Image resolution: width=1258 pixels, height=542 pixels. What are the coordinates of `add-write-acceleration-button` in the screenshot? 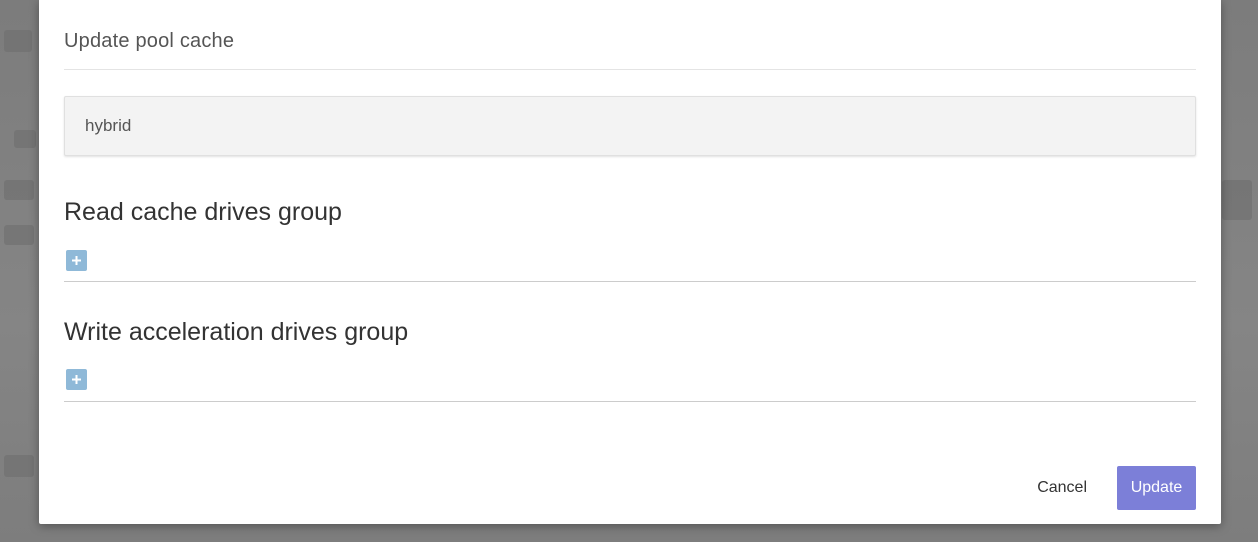 It's located at (76, 379).